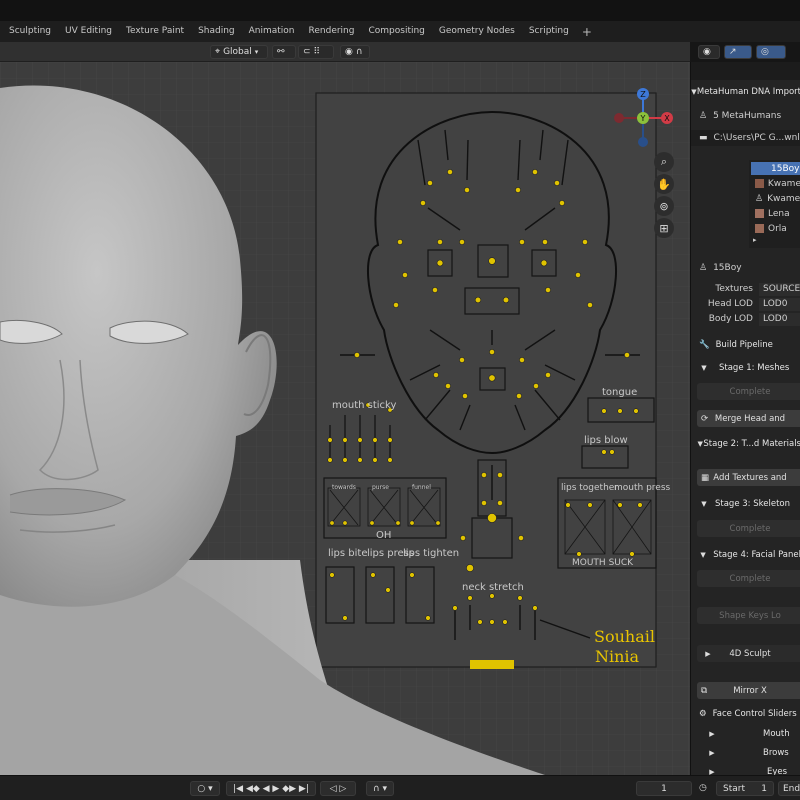  What do you see at coordinates (359, 52) in the screenshot?
I see `falloff-icon: ∩` at bounding box center [359, 52].